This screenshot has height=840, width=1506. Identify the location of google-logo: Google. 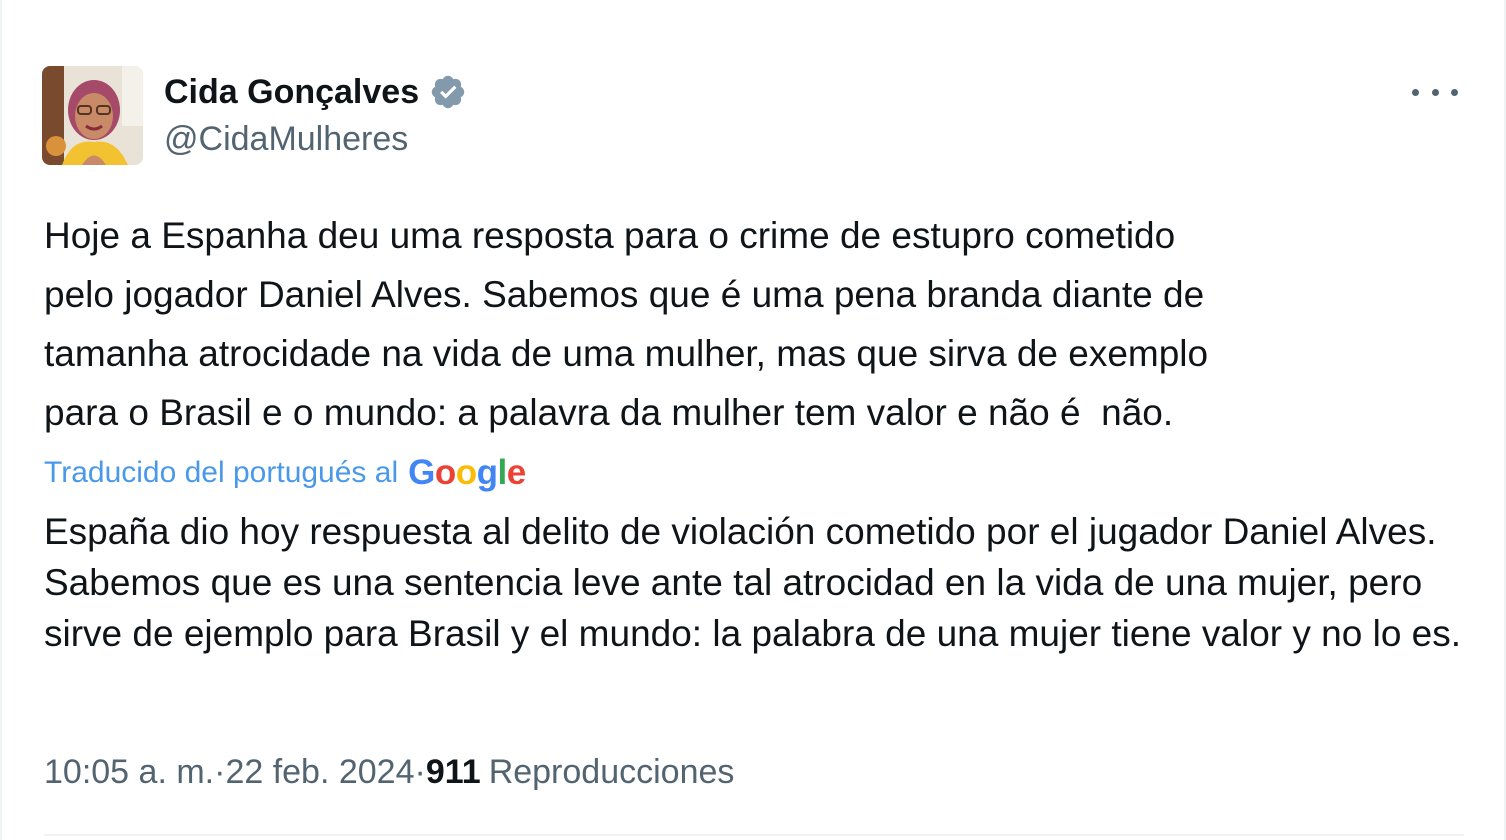
(467, 472).